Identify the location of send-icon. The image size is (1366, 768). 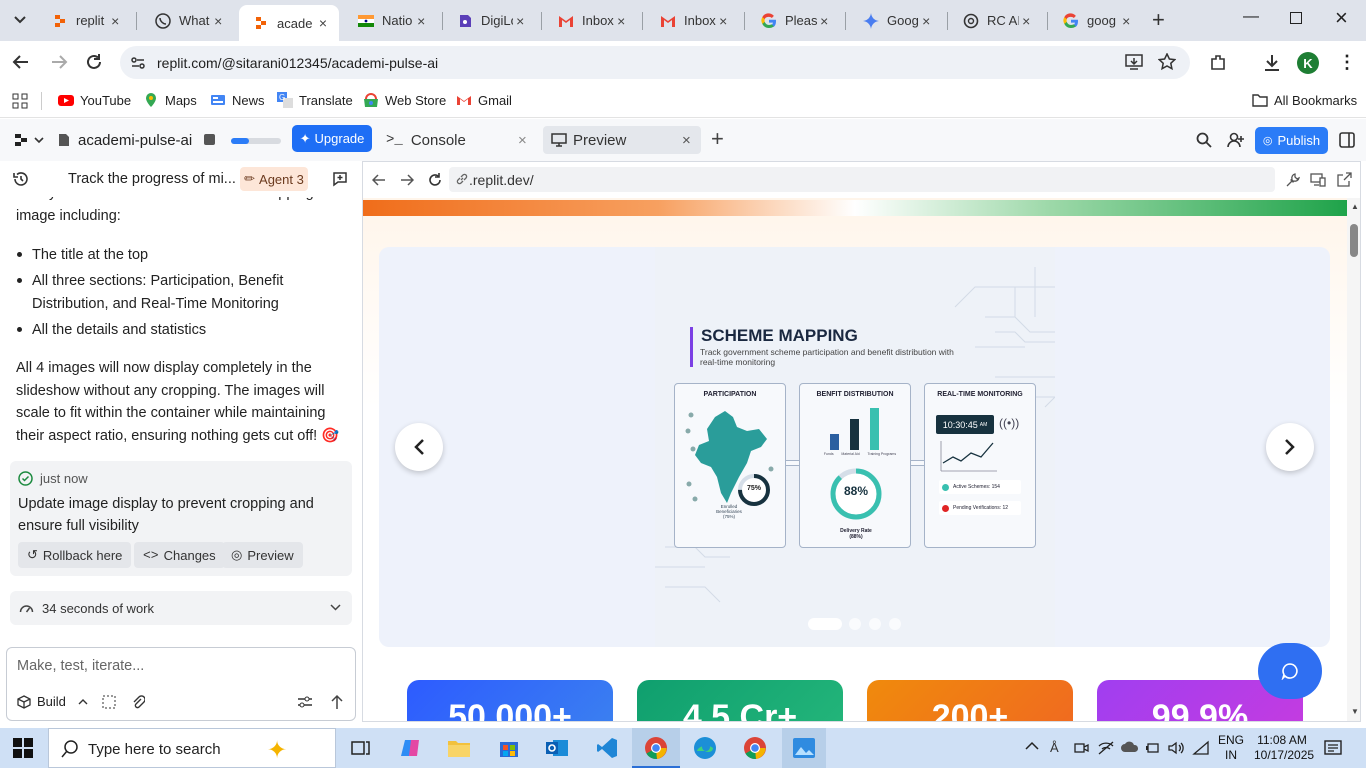
(337, 702).